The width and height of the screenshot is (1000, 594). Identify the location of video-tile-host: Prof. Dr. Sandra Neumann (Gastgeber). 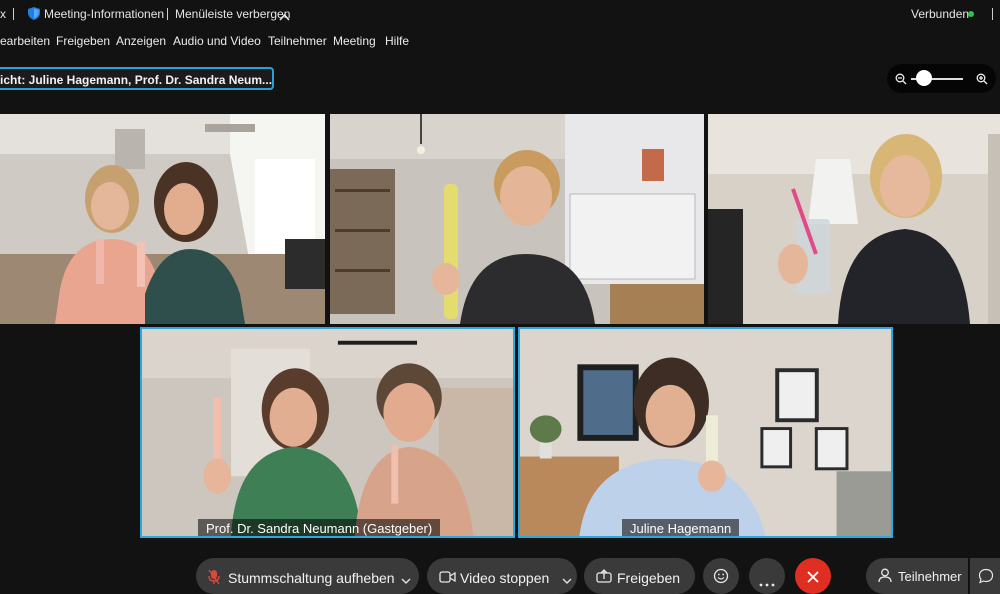
(327, 432).